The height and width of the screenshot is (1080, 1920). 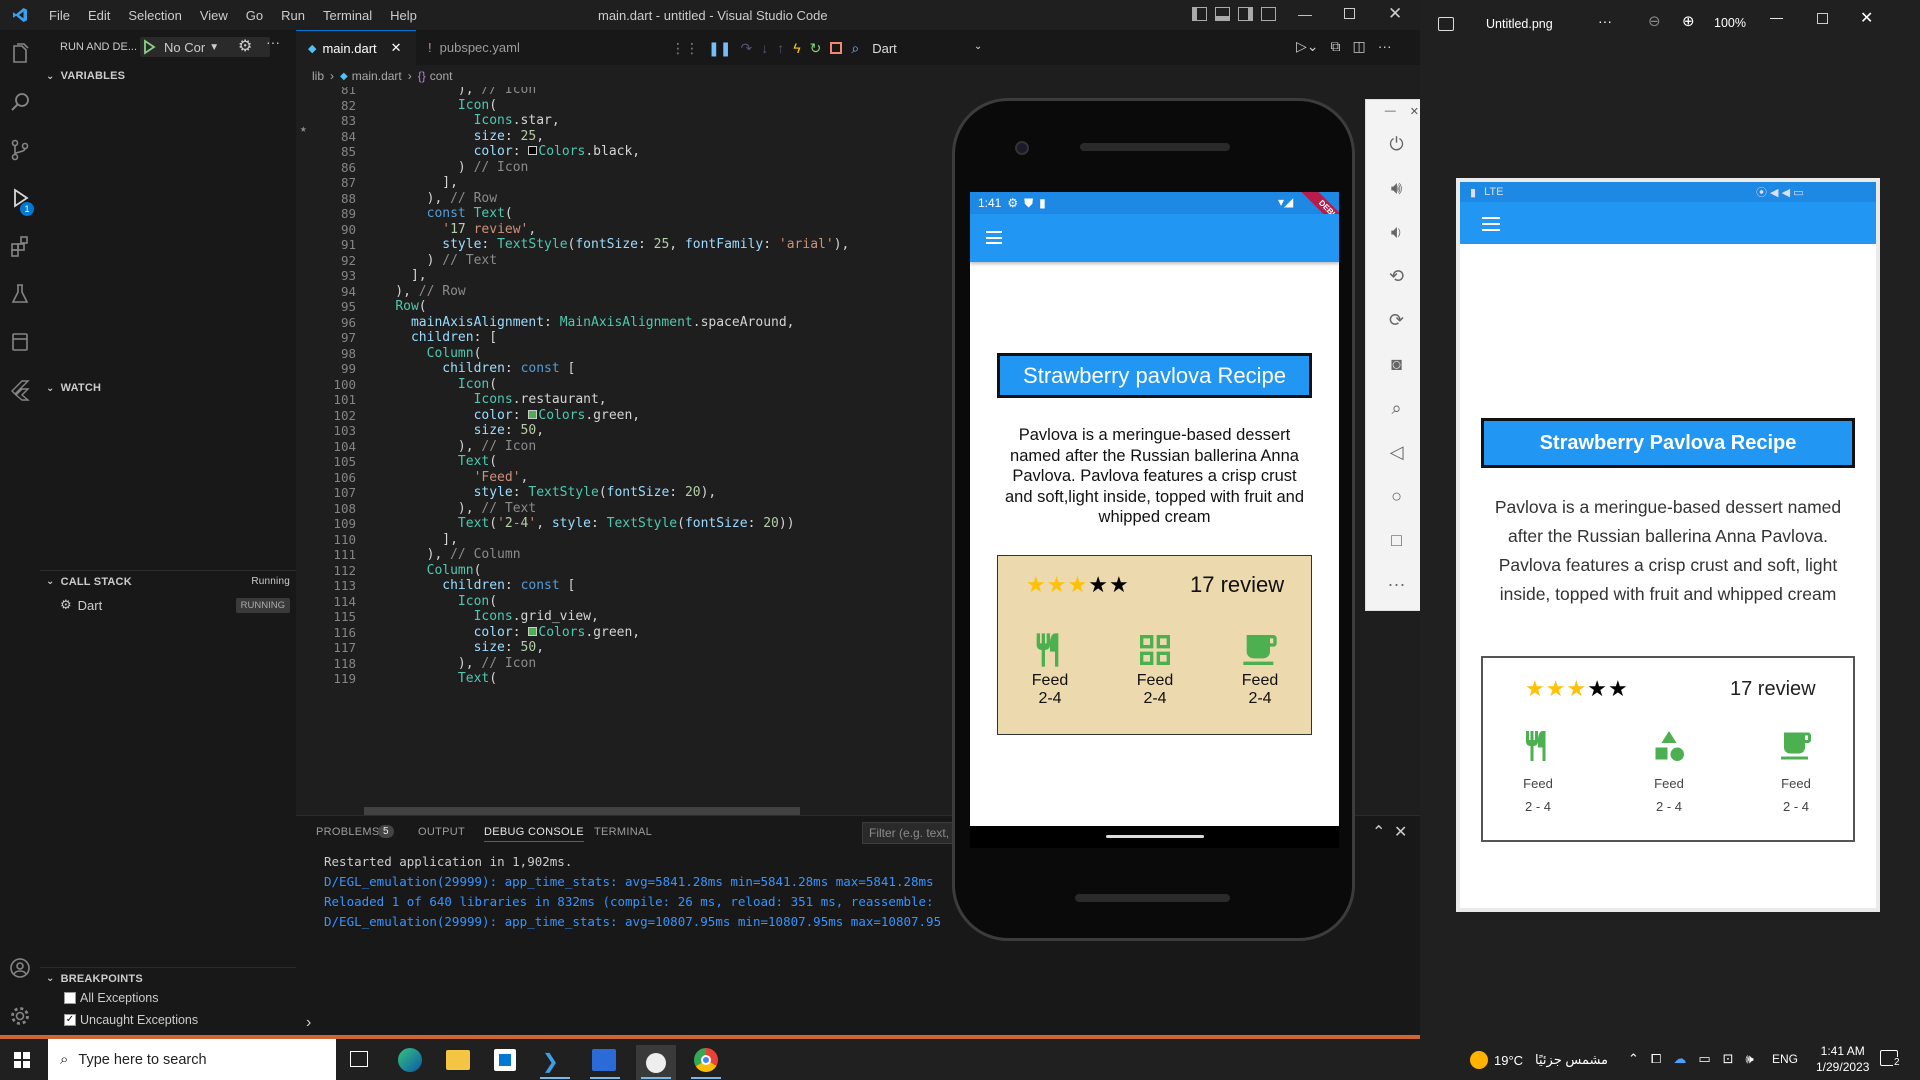 What do you see at coordinates (623, 832) in the screenshot?
I see `tab-terminal: TERMINAL` at bounding box center [623, 832].